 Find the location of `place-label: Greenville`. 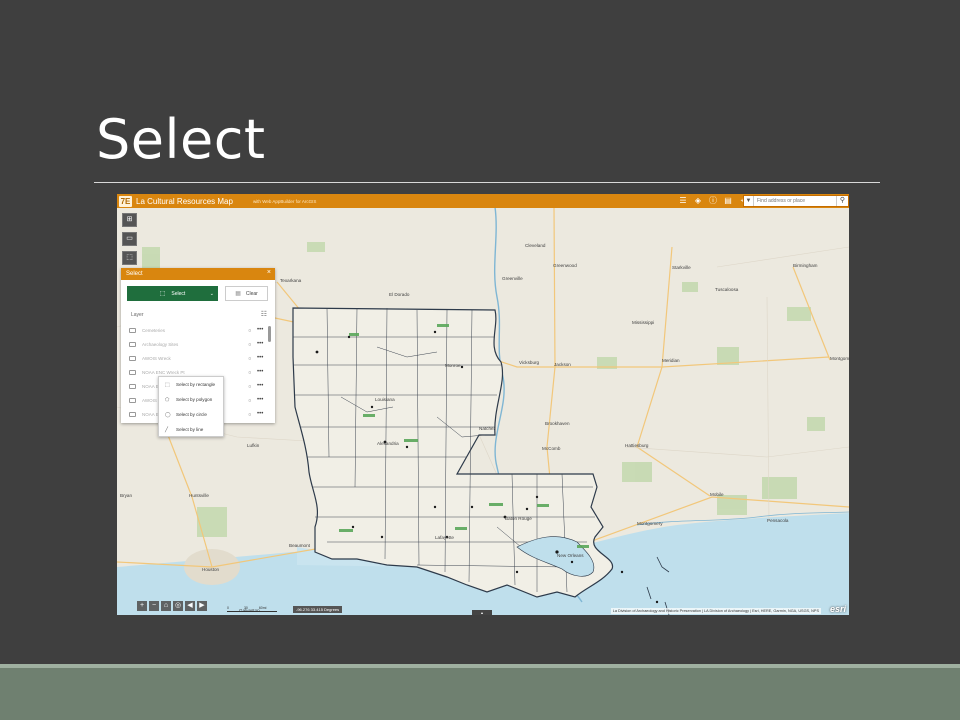

place-label: Greenville is located at coordinates (512, 278).